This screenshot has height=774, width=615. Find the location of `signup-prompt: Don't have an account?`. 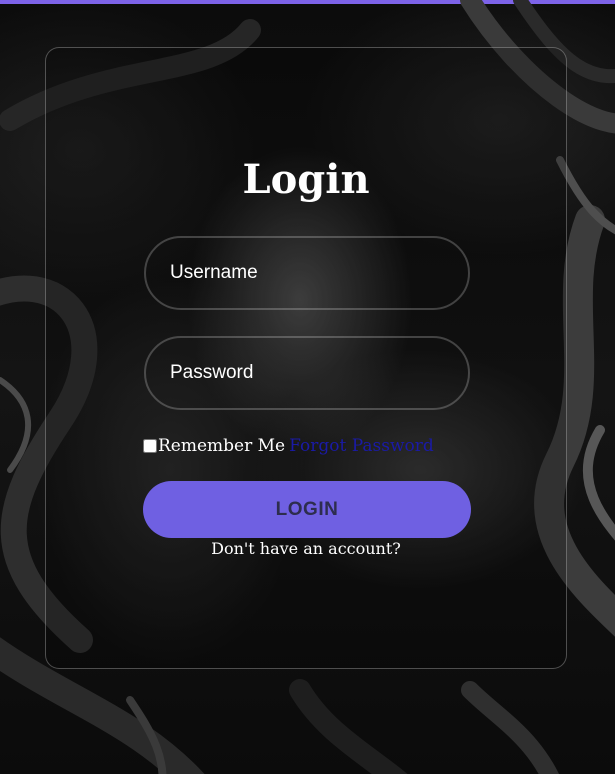

signup-prompt: Don't have an account? is located at coordinates (306, 548).